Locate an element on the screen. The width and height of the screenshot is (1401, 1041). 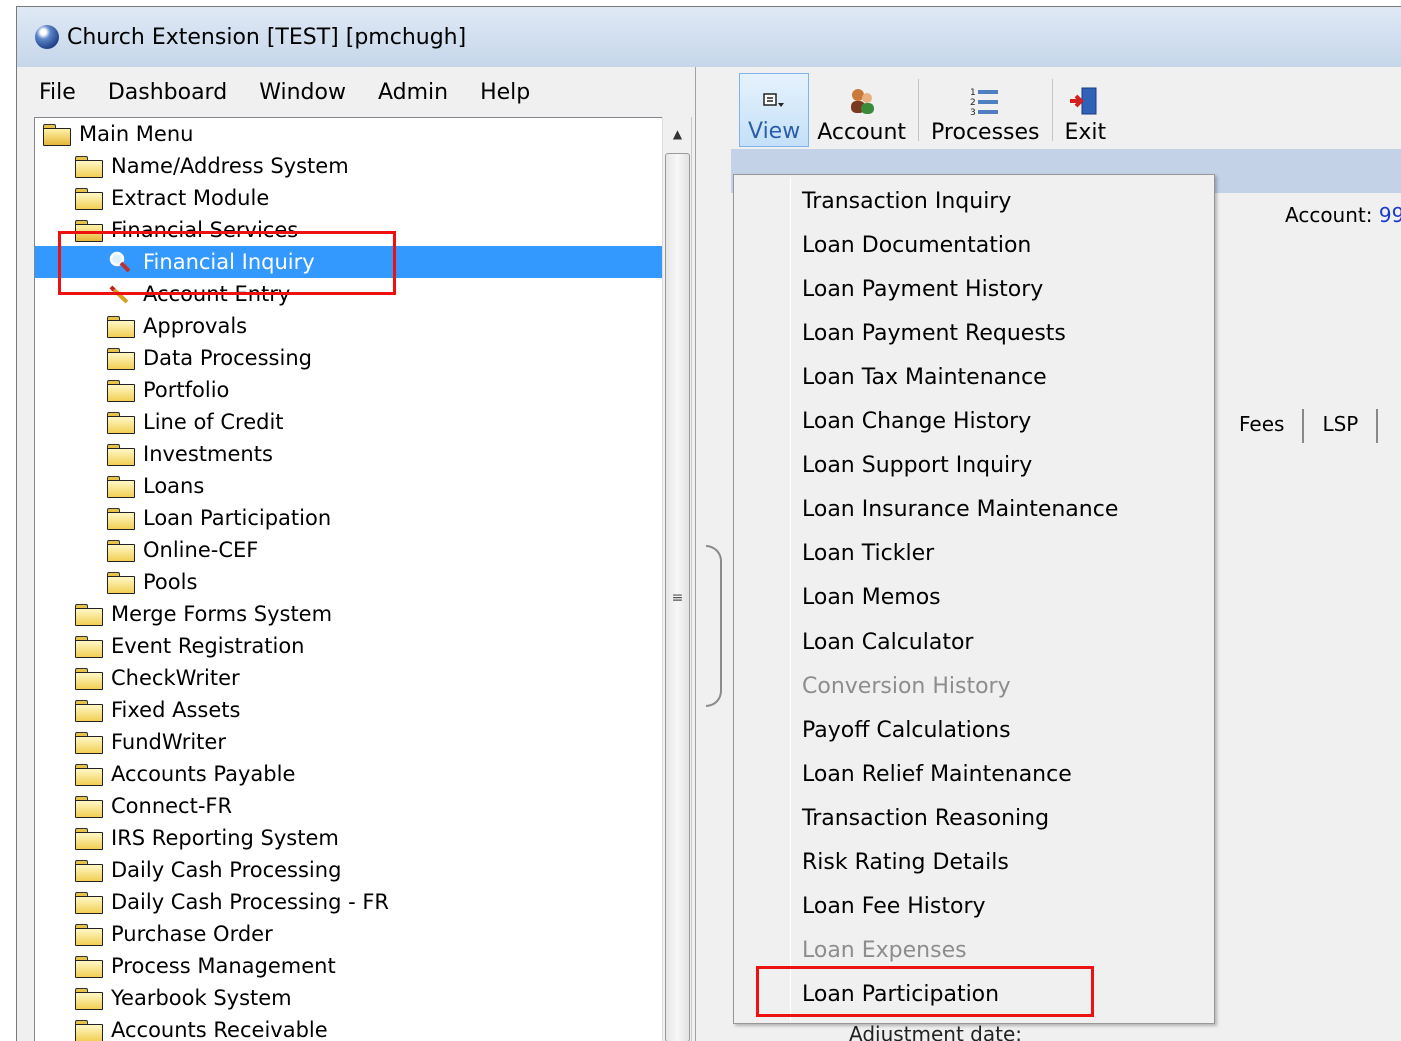
menu-item-loan-tax-maintenance: Loan Tax Maintenance is located at coordinates (924, 377).